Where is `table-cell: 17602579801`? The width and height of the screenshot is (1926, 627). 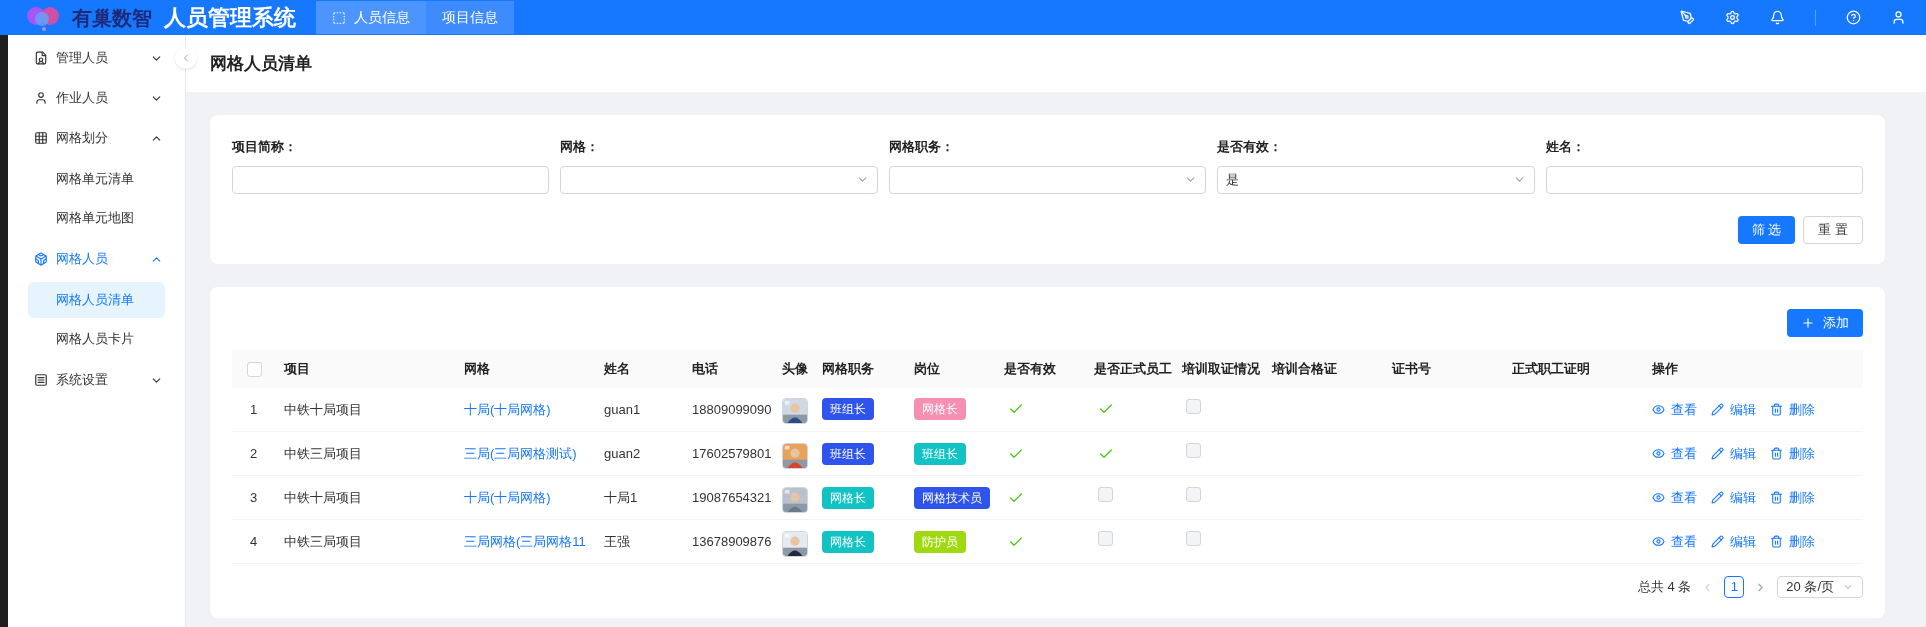
table-cell: 17602579801 is located at coordinates (733, 453).